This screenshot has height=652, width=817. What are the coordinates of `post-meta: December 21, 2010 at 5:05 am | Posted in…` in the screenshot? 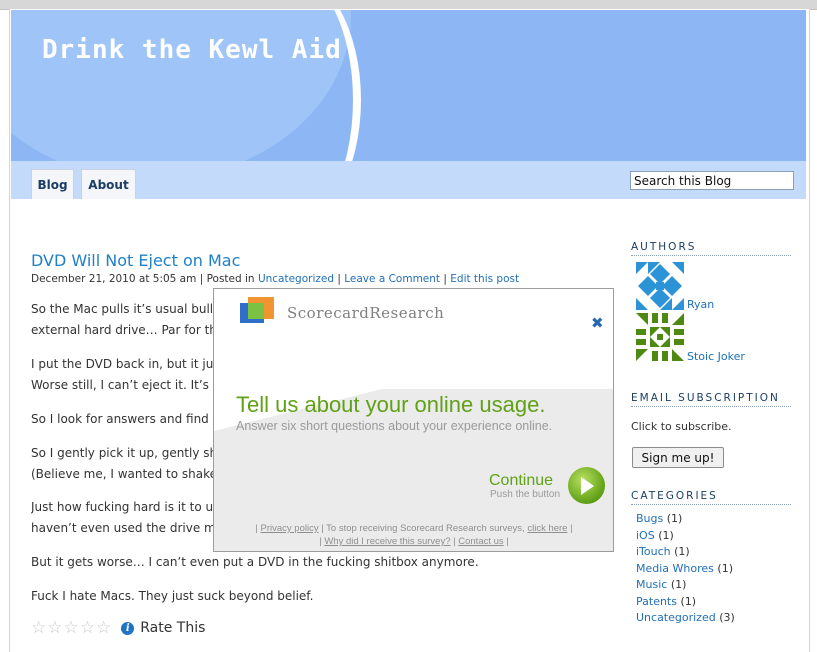 It's located at (275, 279).